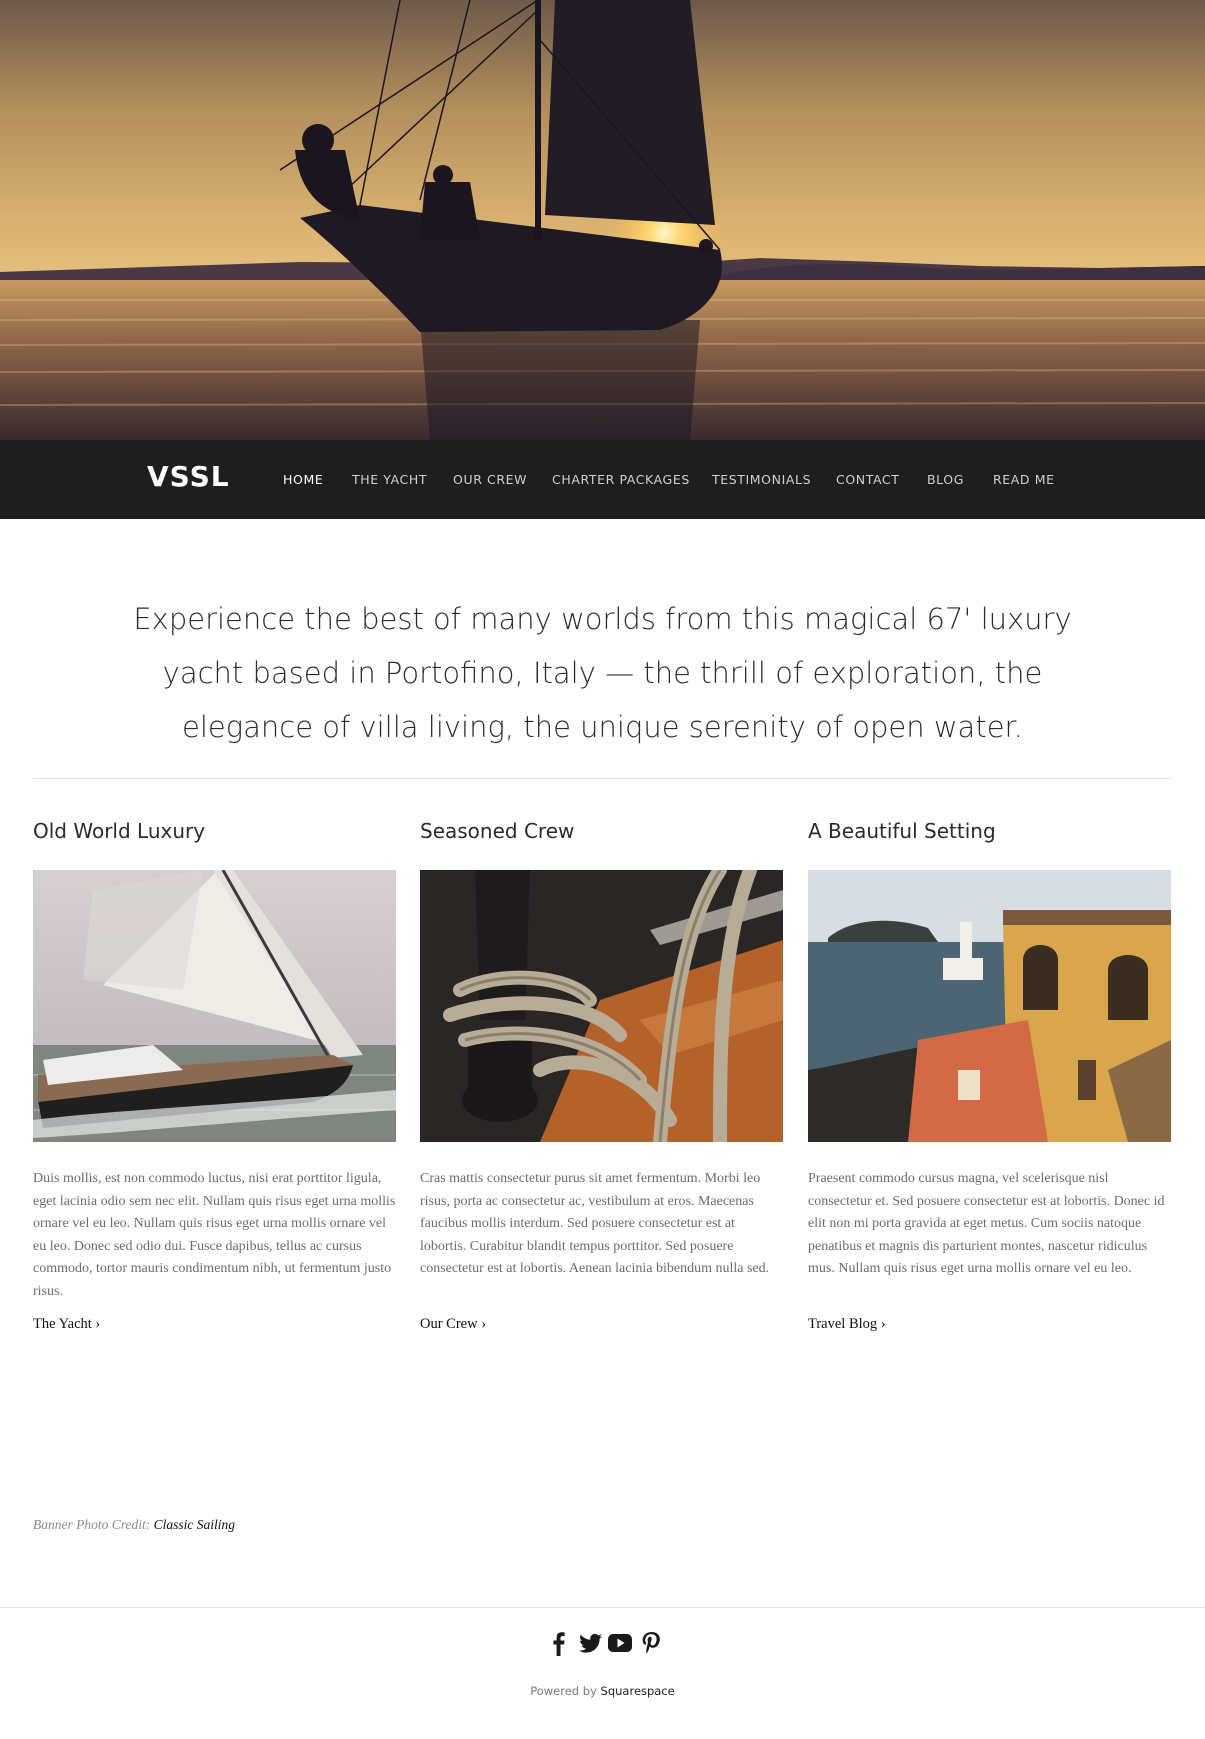 The height and width of the screenshot is (1739, 1205). Describe the element at coordinates (490, 479) in the screenshot. I see `nav-item-our-crew: OUR CREW` at that location.